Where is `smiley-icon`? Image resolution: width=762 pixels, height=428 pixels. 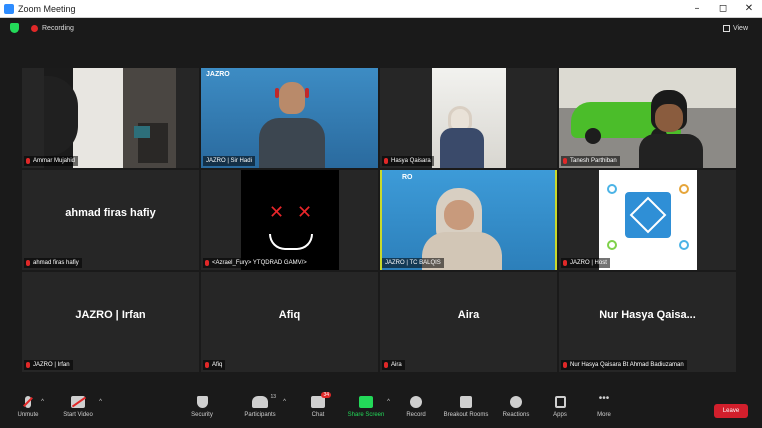 smiley-icon is located at coordinates (516, 402).